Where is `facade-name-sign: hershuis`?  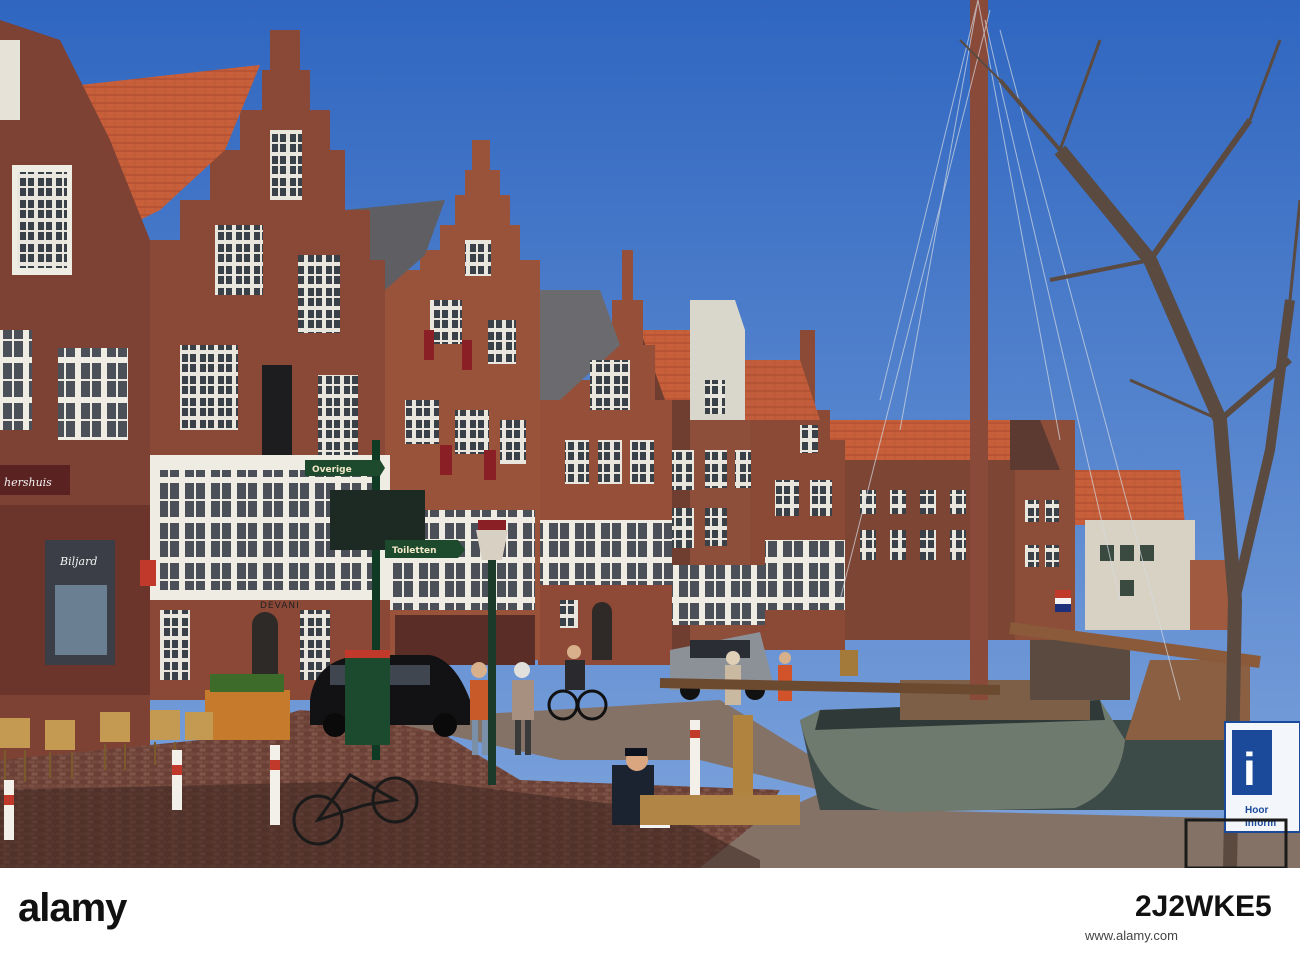
facade-name-sign: hershuis is located at coordinates (28, 482).